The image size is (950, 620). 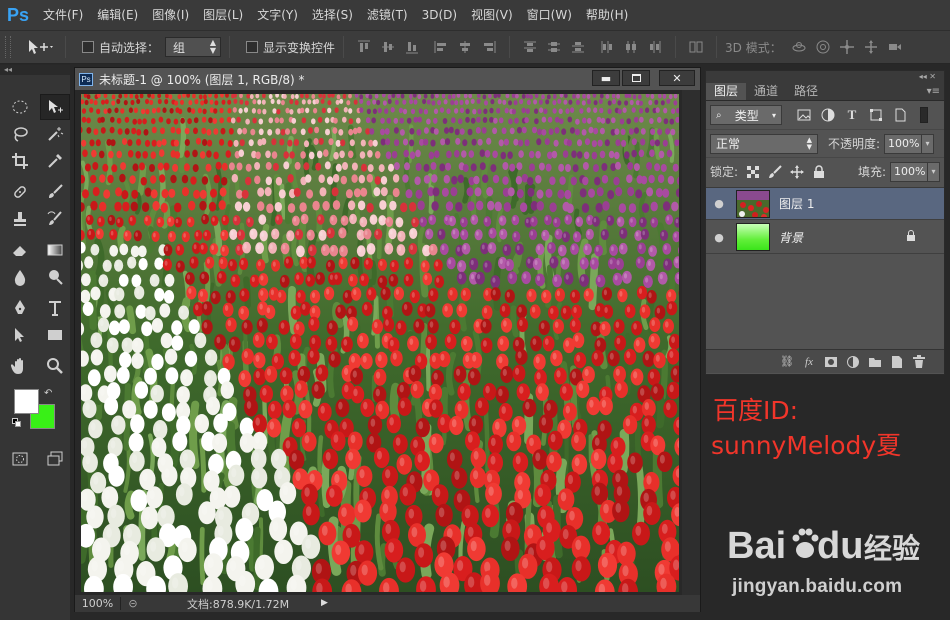 What do you see at coordinates (55, 219) in the screenshot?
I see `history-brush-tool-icon` at bounding box center [55, 219].